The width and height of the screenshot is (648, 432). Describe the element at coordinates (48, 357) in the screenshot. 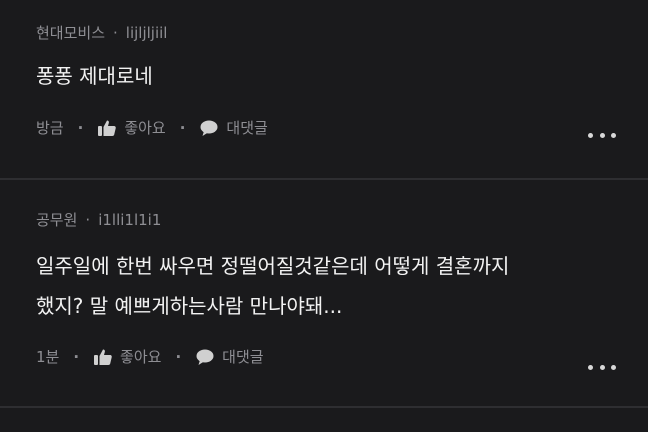

I see `comment-time: 1분` at that location.